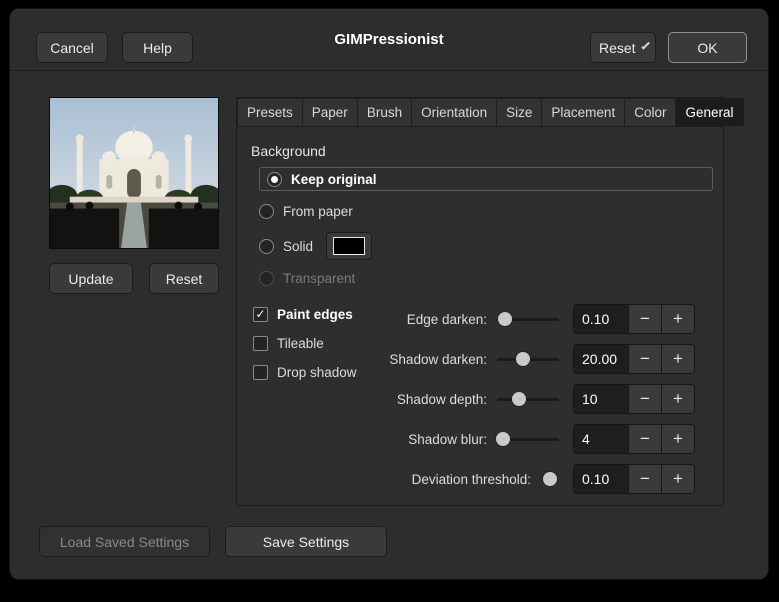  Describe the element at coordinates (441, 399) in the screenshot. I see `shadow-depth-label: Shadow depth:` at that location.